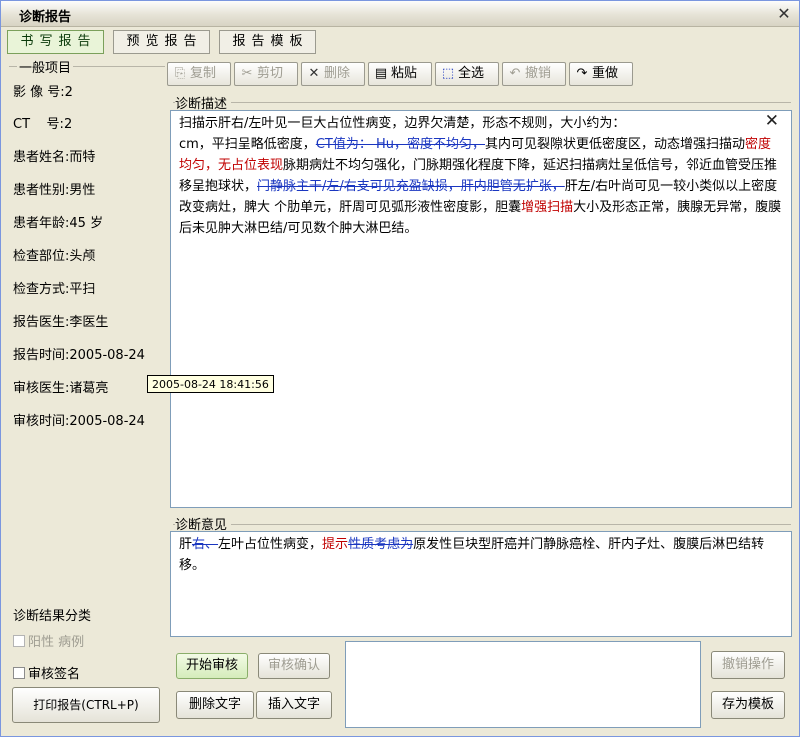  Describe the element at coordinates (82, 190) in the screenshot. I see `field-value: 男性` at that location.